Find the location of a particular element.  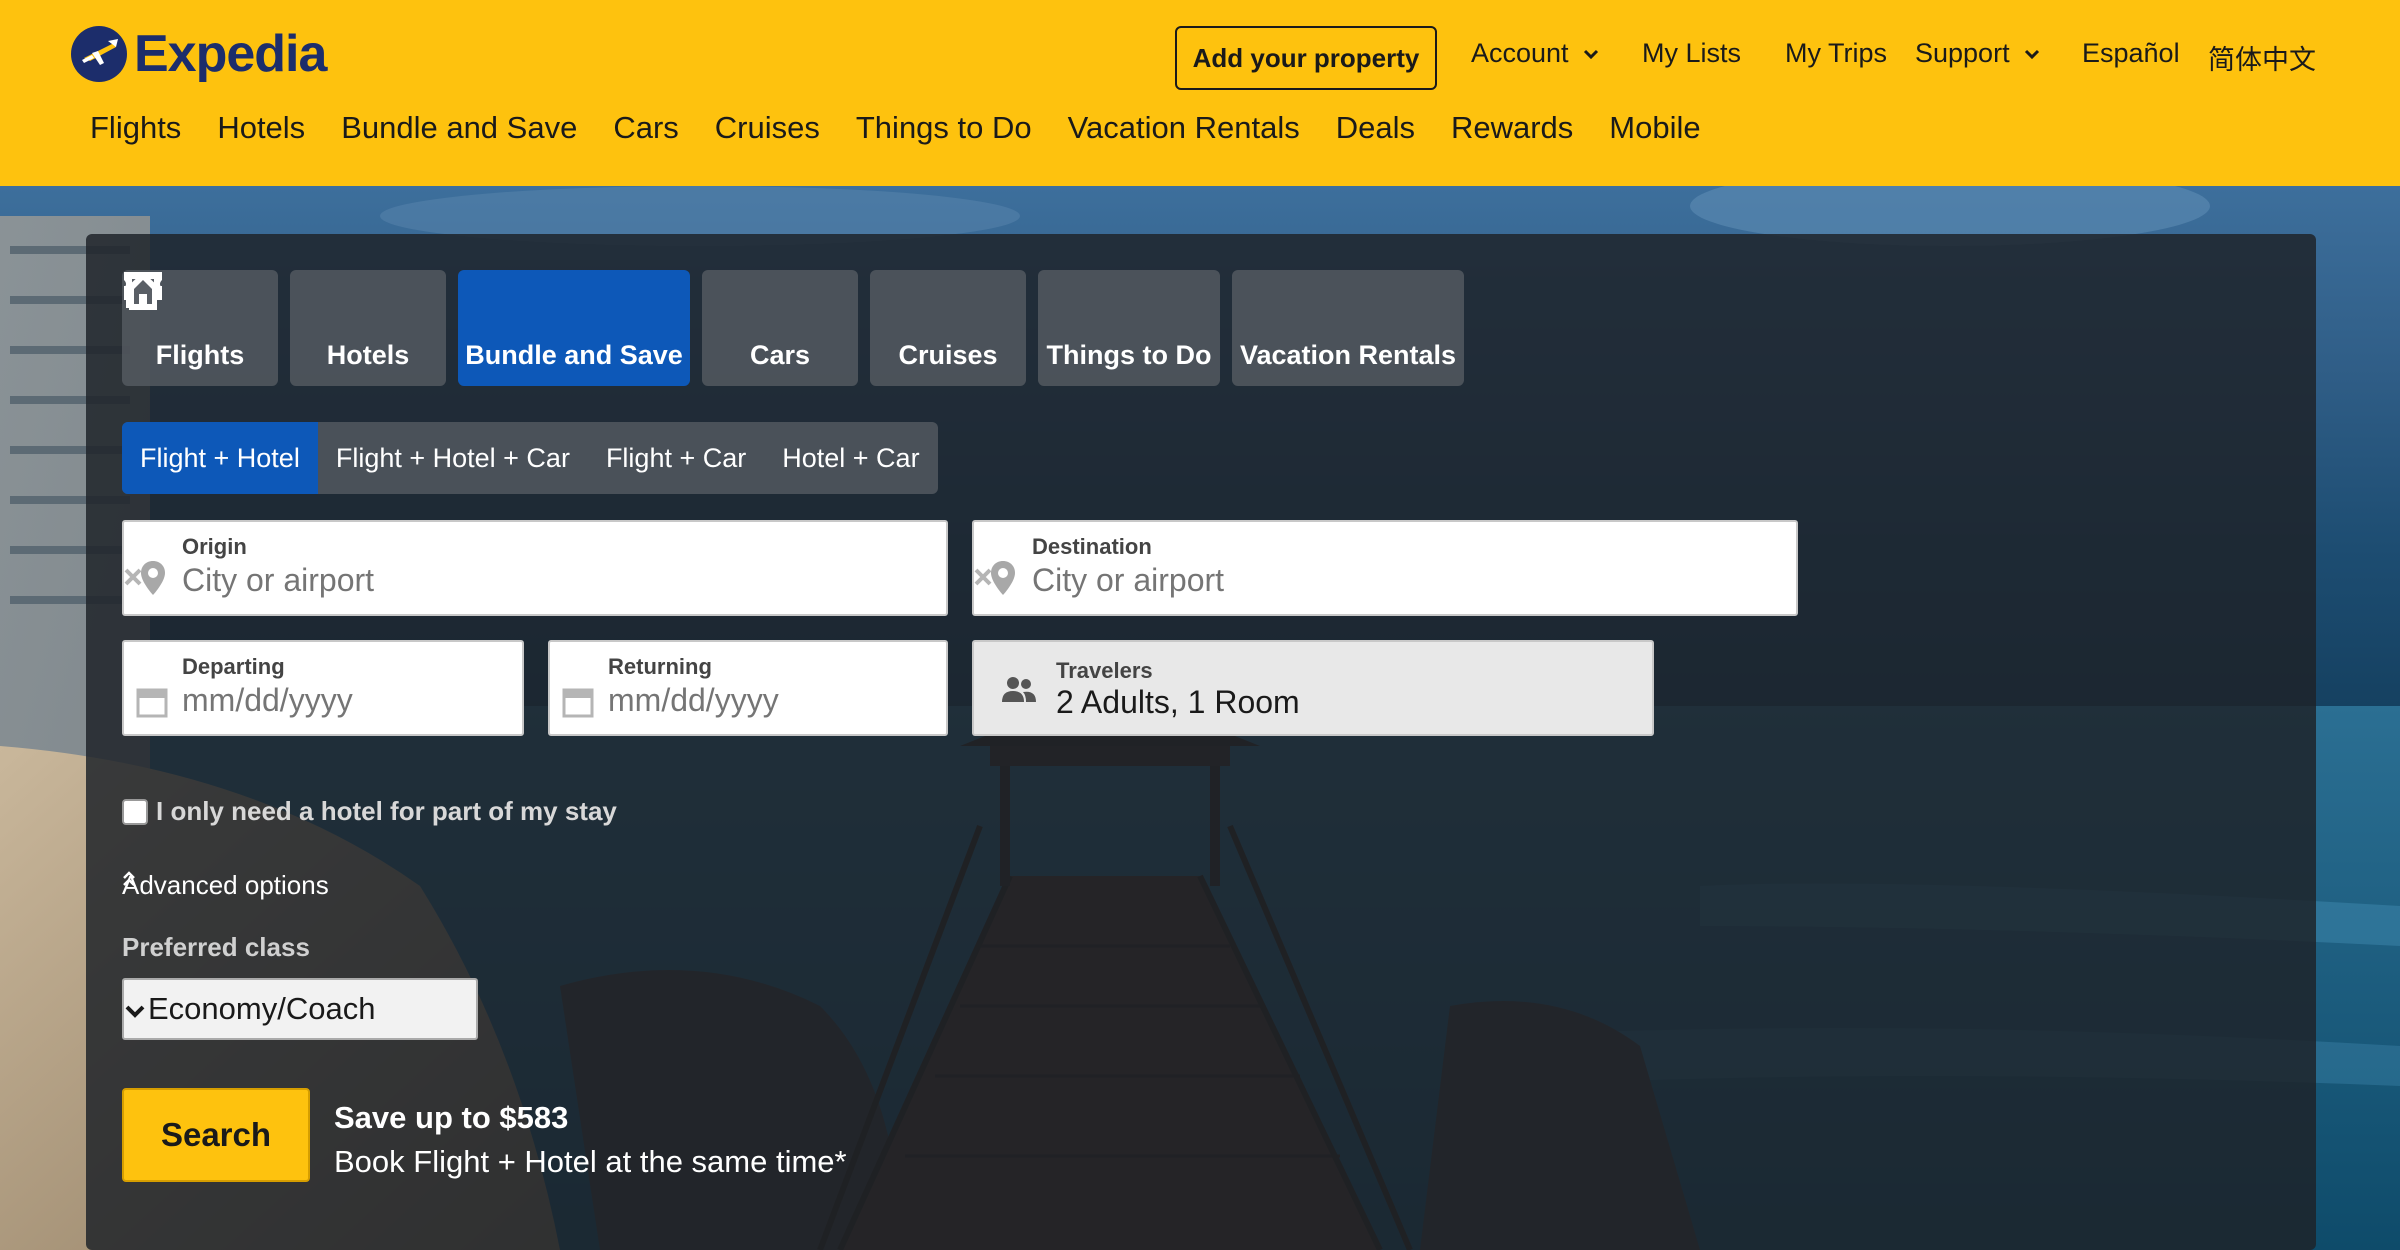

preferred-class-select: Economy/Coach is located at coordinates (300, 1009).